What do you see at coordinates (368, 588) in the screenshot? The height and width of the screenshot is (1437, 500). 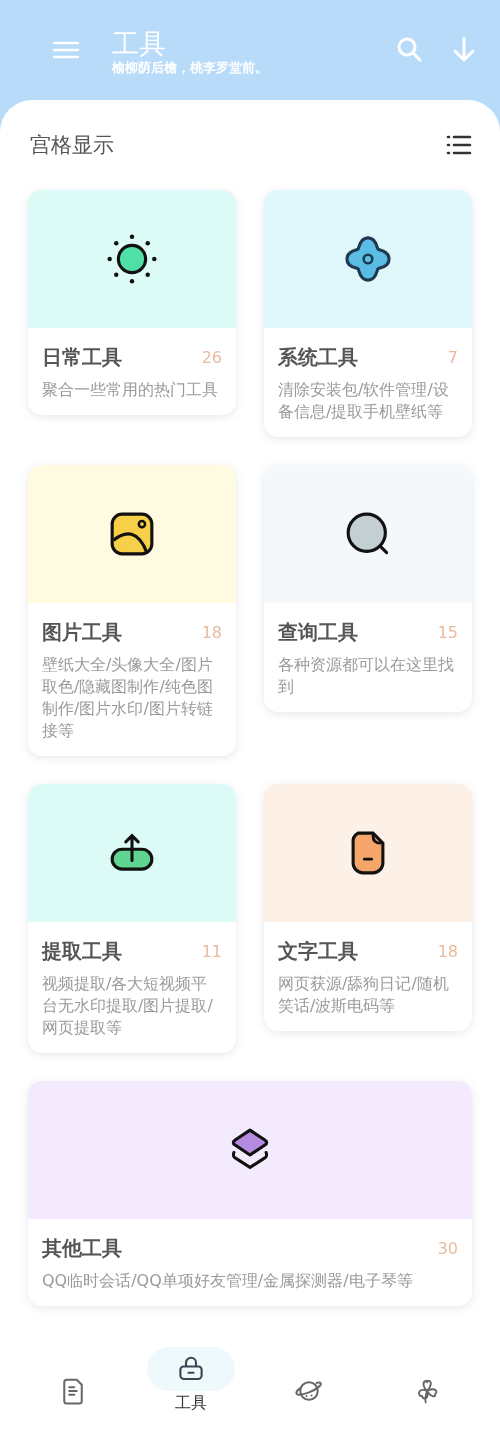 I see `tool-card: 查询工具 15 各种资源都可以在这里找到` at bounding box center [368, 588].